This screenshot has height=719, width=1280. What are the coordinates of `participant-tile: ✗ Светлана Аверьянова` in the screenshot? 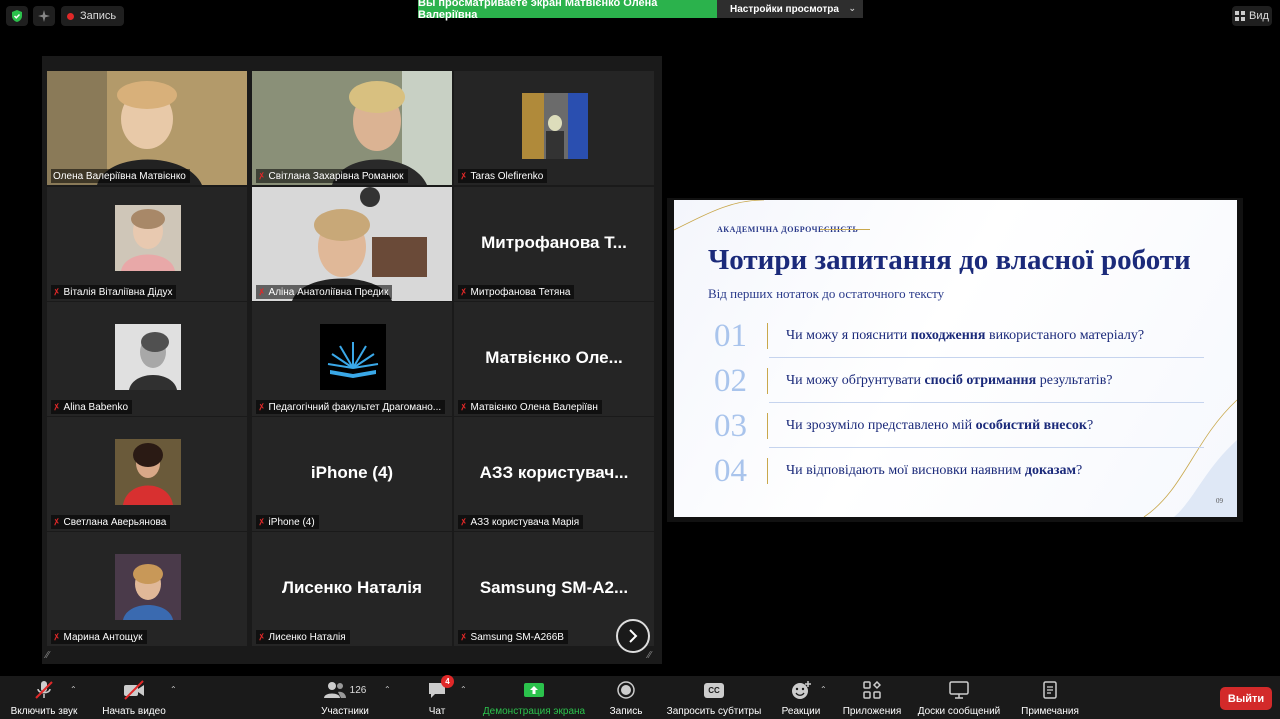 It's located at (147, 474).